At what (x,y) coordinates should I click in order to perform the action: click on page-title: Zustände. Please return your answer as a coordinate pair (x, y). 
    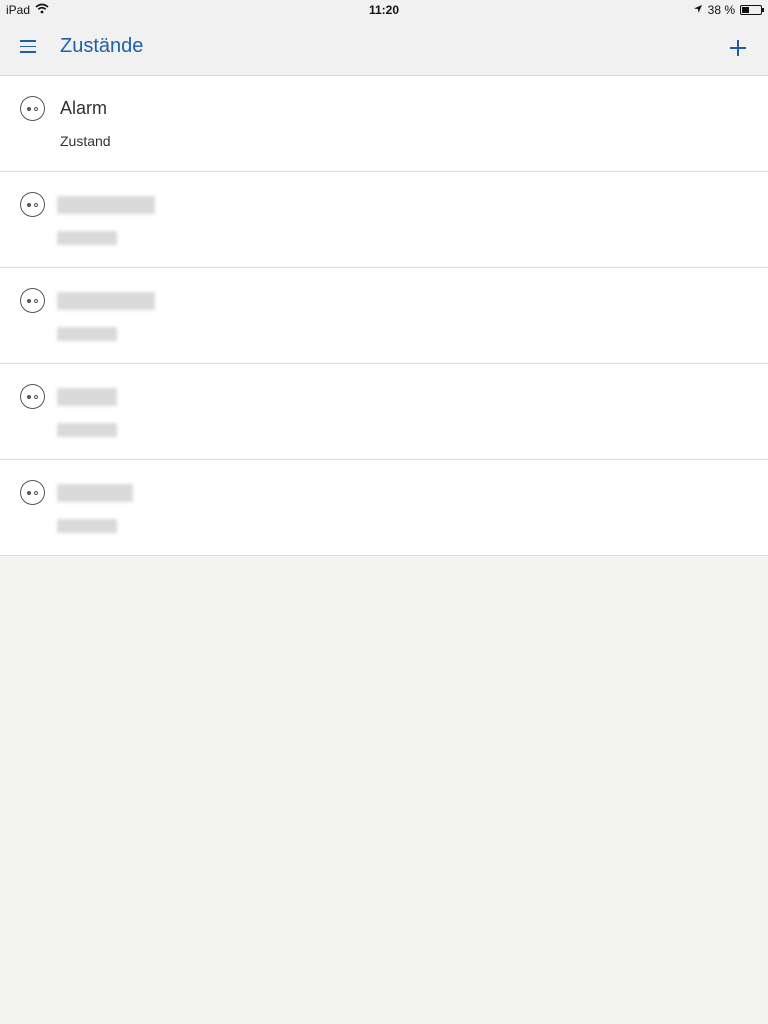
    Looking at the image, I should click on (102, 46).